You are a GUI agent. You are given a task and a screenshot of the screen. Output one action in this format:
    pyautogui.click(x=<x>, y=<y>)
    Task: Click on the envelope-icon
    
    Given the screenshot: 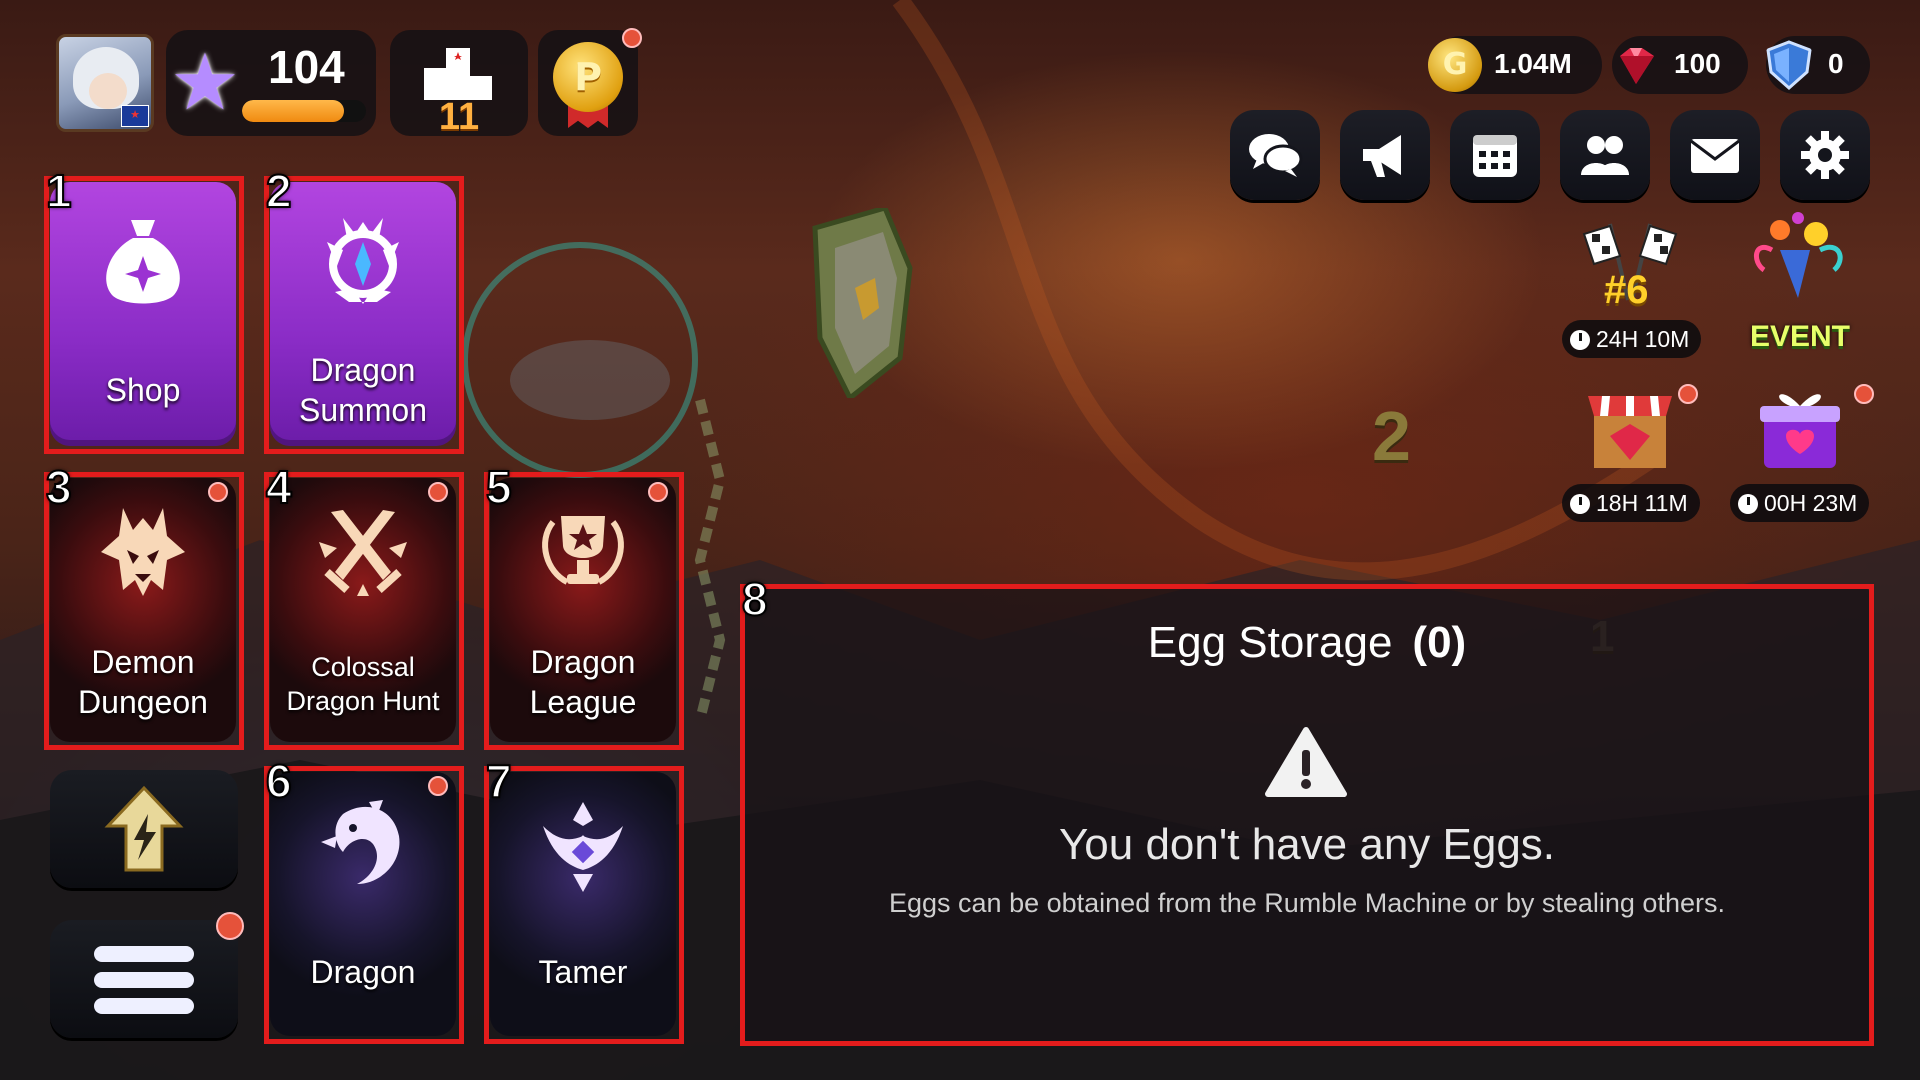 What is the action you would take?
    pyautogui.click(x=1715, y=156)
    